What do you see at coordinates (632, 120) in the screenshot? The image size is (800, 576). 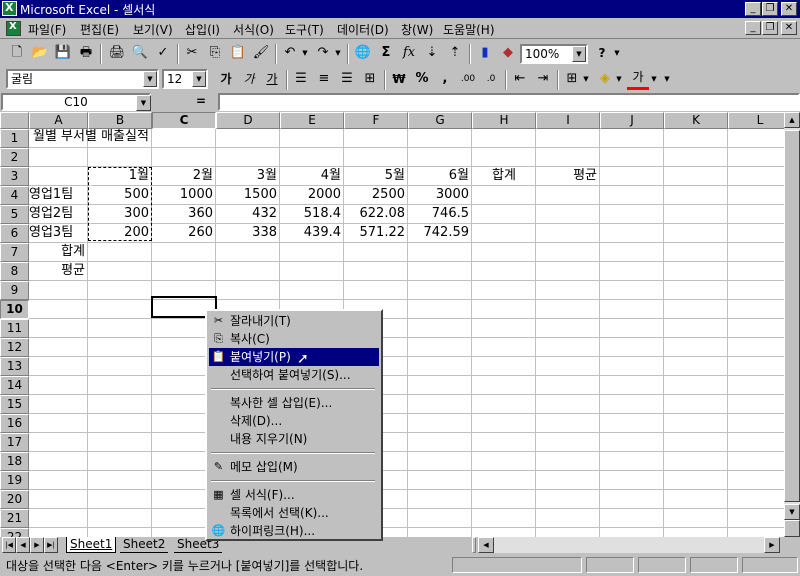 I see `column-header-j: J` at bounding box center [632, 120].